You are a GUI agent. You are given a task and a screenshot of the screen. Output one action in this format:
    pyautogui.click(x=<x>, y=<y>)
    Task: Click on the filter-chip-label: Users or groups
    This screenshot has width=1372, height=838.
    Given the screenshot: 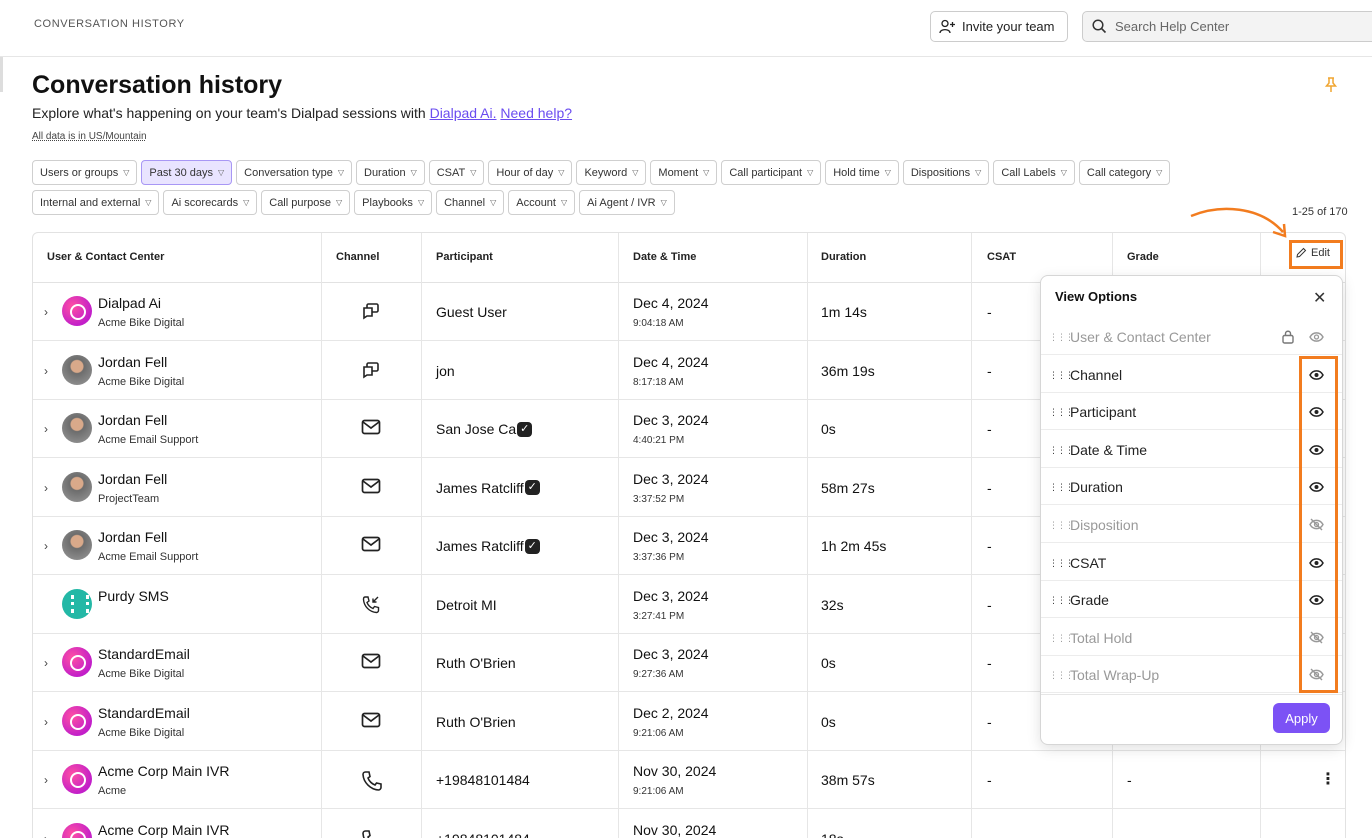 What is the action you would take?
    pyautogui.click(x=79, y=172)
    